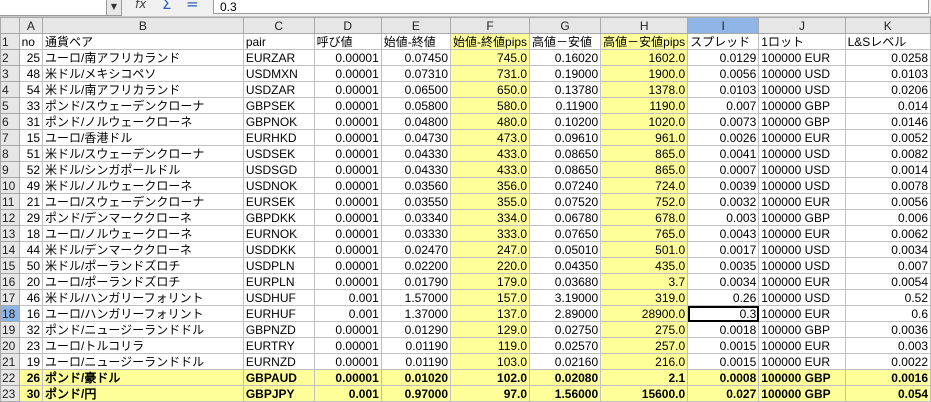  Describe the element at coordinates (644, 105) in the screenshot. I see `table-cell: 1190.0` at that location.